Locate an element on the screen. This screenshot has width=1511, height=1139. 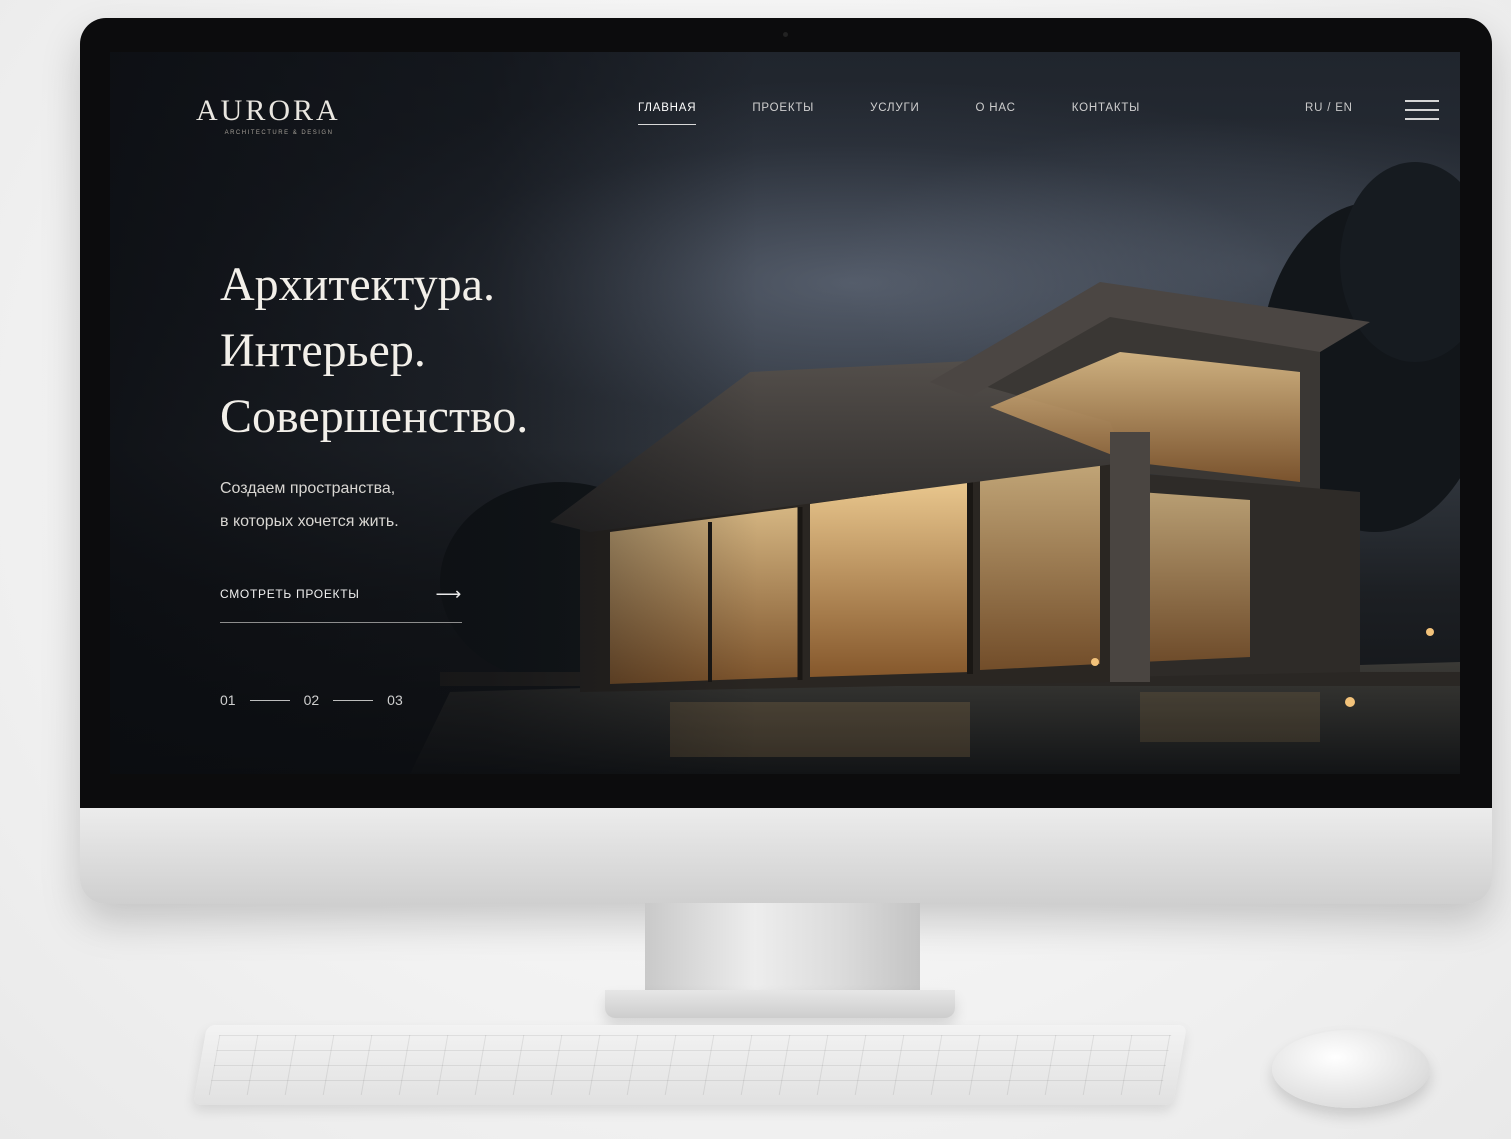
keyboard-keys is located at coordinates (690, 1065).